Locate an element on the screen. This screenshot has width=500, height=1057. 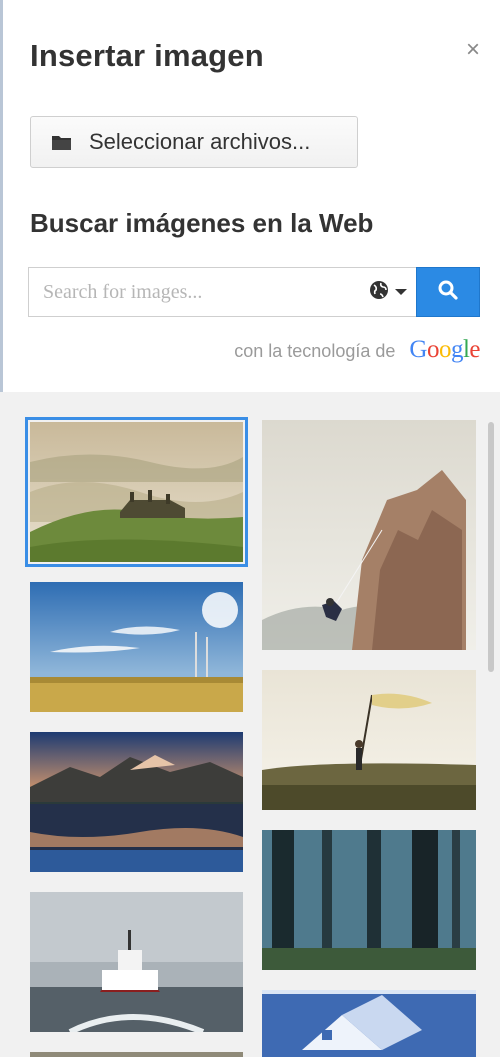
chevron-down-icon is located at coordinates (401, 292).